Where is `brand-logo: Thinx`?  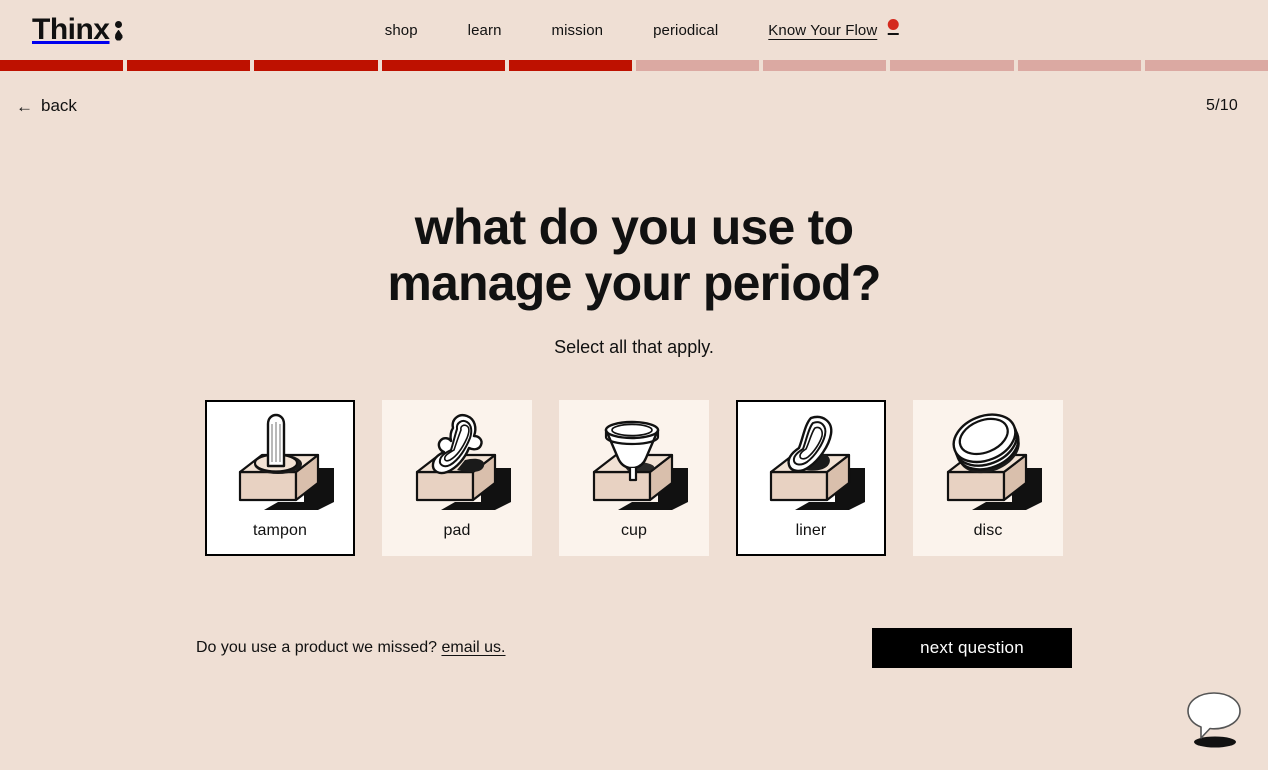 brand-logo: Thinx is located at coordinates (77, 30).